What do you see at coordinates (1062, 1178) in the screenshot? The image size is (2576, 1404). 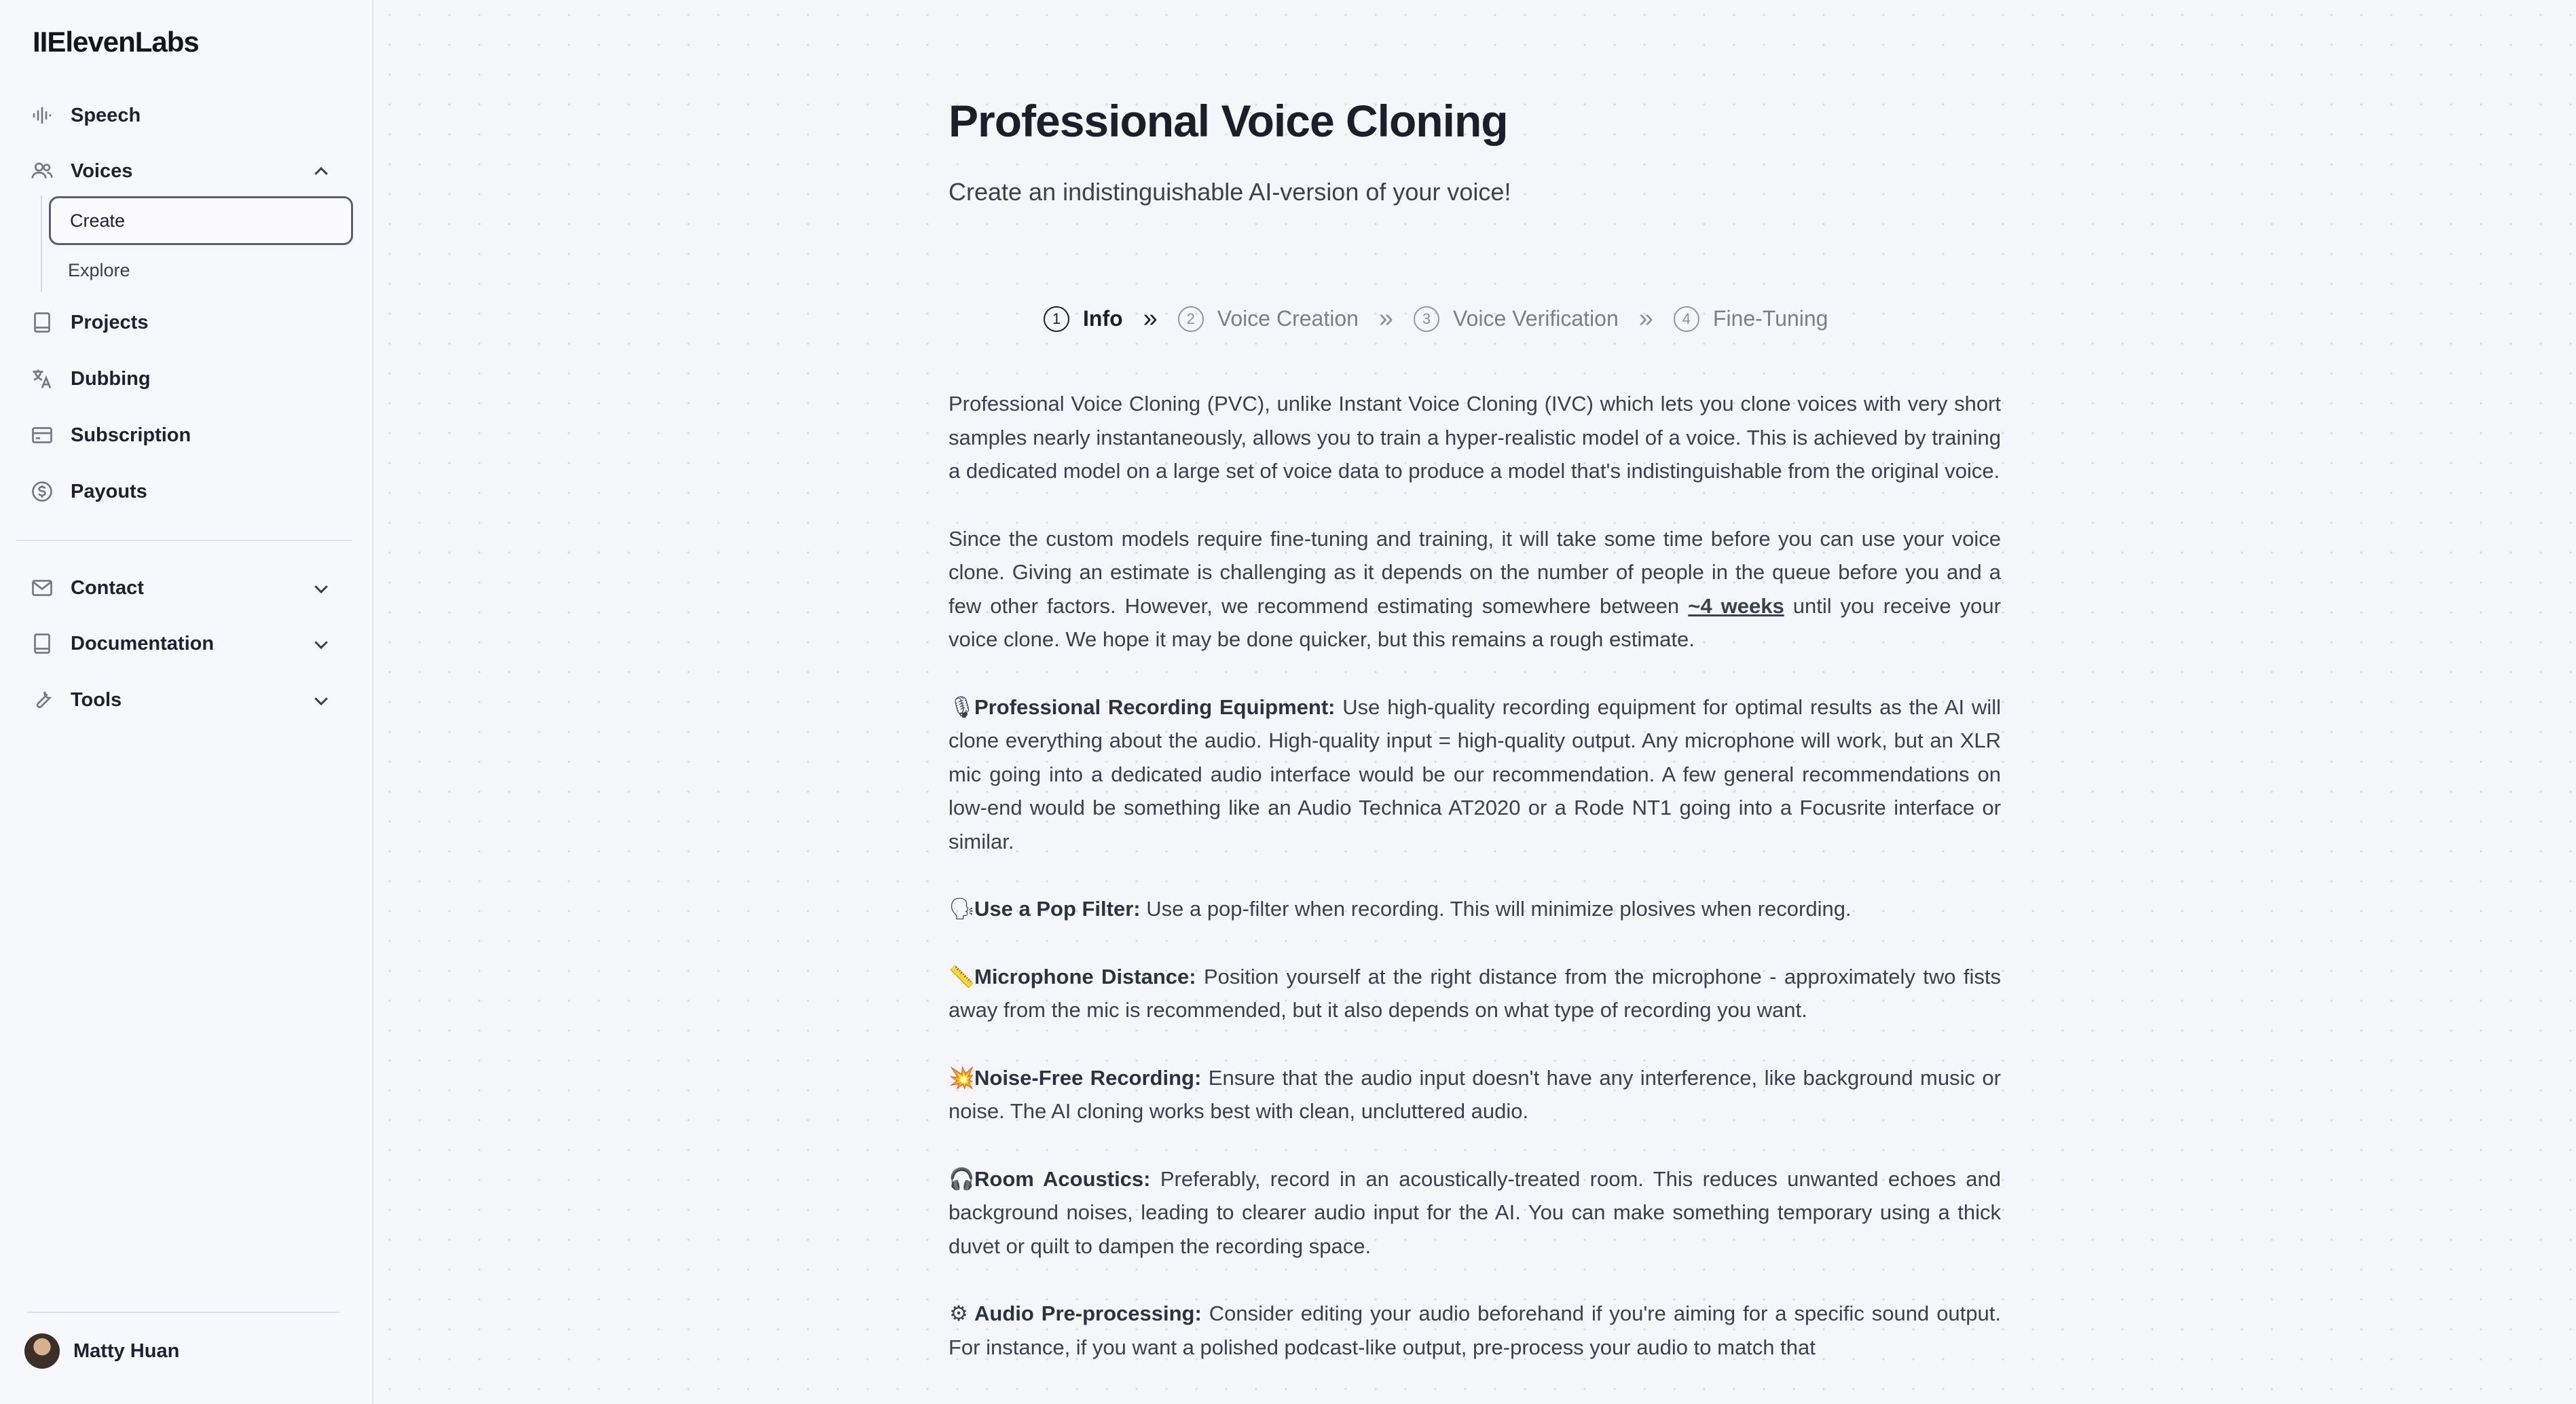 I see `tip-title: Room Acoustics:` at bounding box center [1062, 1178].